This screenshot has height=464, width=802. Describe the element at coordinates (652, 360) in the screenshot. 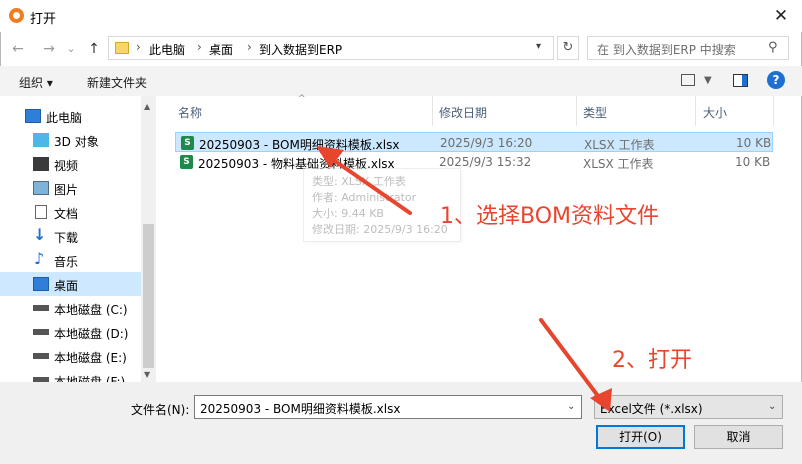

I see `annotation-step-2: 2、打开` at that location.